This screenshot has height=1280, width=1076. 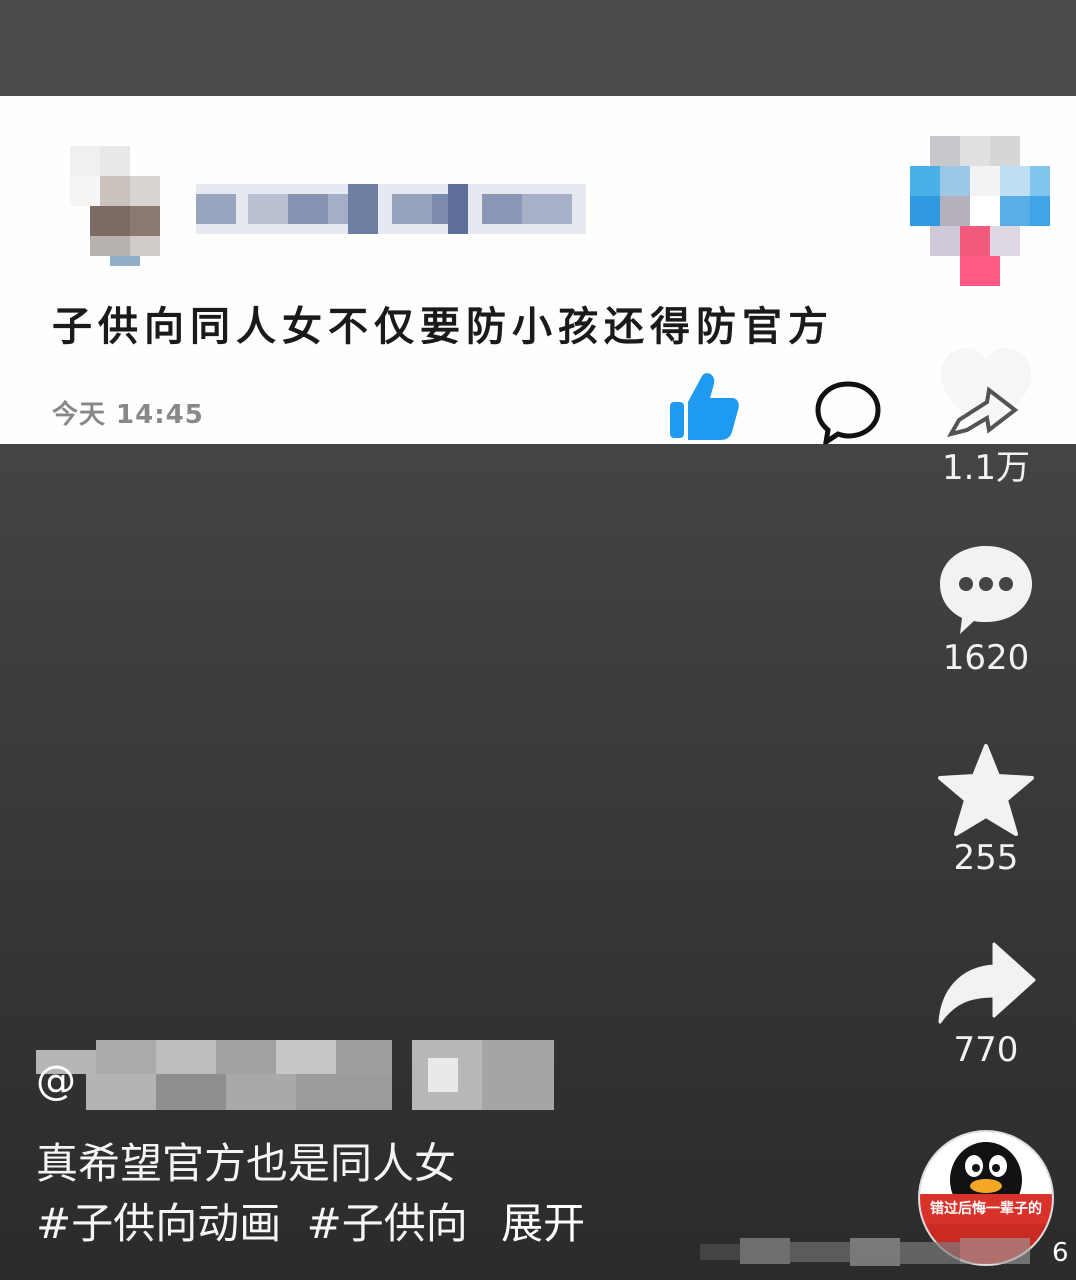 What do you see at coordinates (391, 209) in the screenshot?
I see `blurred-username` at bounding box center [391, 209].